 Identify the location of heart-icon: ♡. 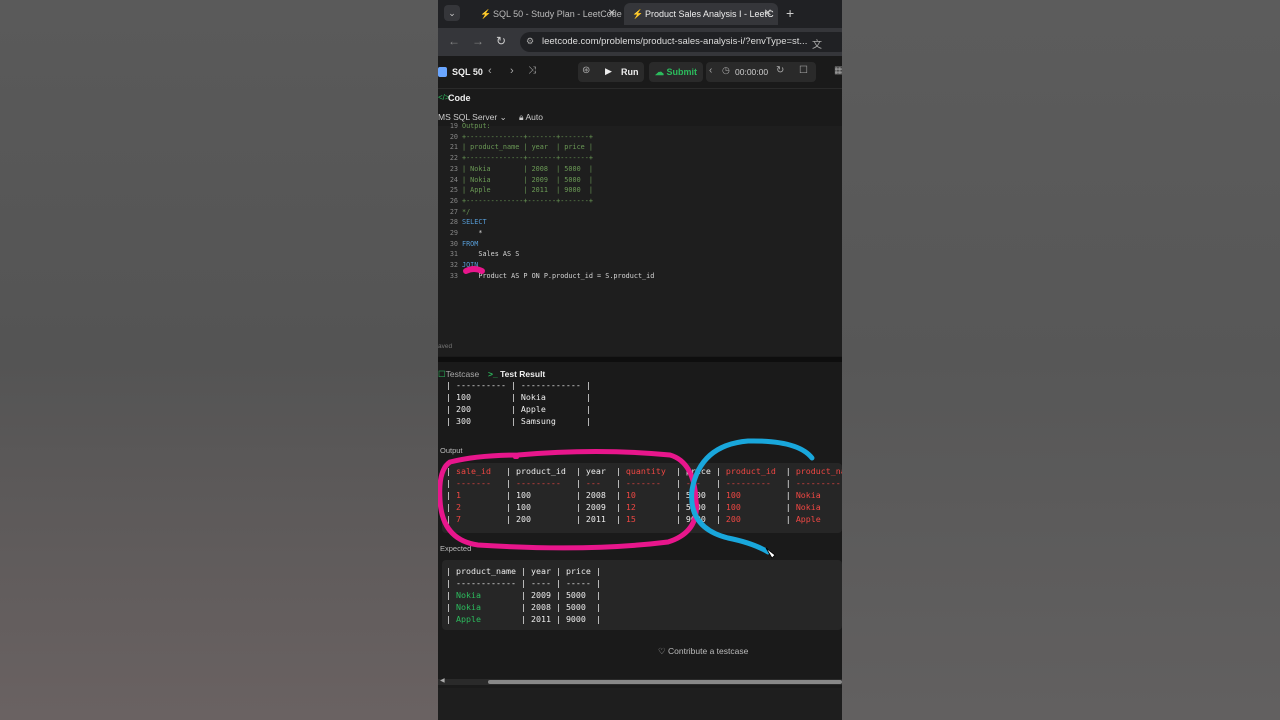
(662, 651).